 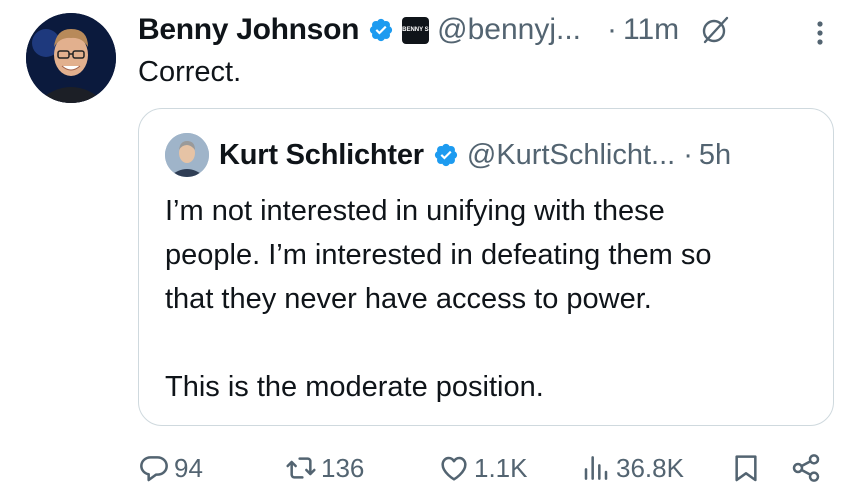 I want to click on author-avatar-image, so click(x=71, y=58).